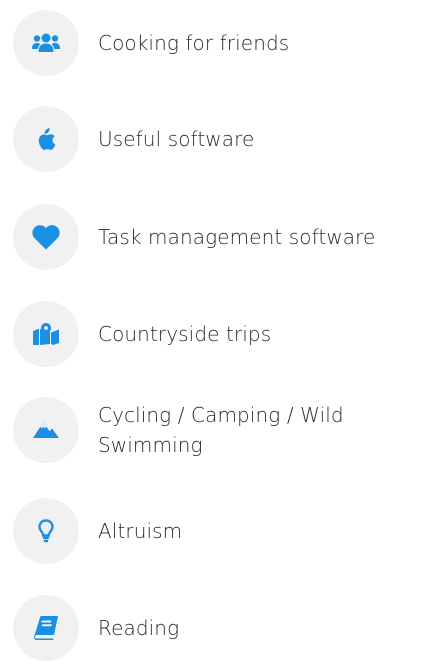  Describe the element at coordinates (185, 334) in the screenshot. I see `interest-label: Countryside trips` at that location.